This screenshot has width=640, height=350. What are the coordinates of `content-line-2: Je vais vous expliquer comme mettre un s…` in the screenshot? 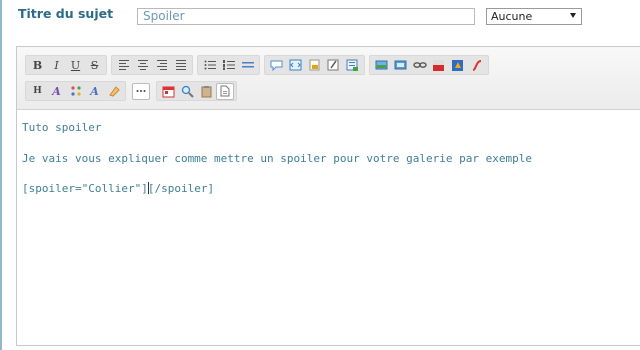 It's located at (277, 158).